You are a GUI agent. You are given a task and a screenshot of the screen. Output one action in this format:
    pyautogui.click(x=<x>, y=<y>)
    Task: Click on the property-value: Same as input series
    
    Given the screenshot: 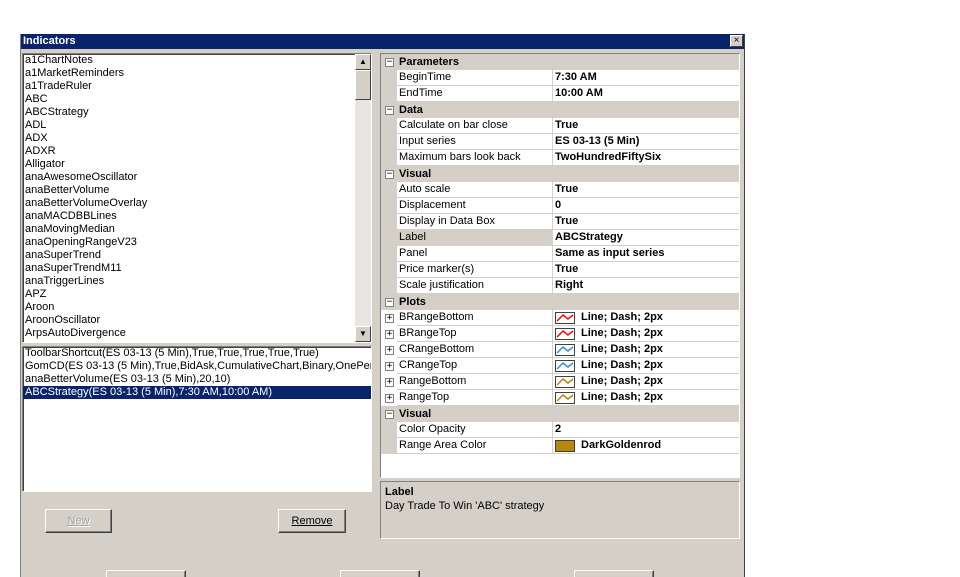 What is the action you would take?
    pyautogui.click(x=646, y=254)
    